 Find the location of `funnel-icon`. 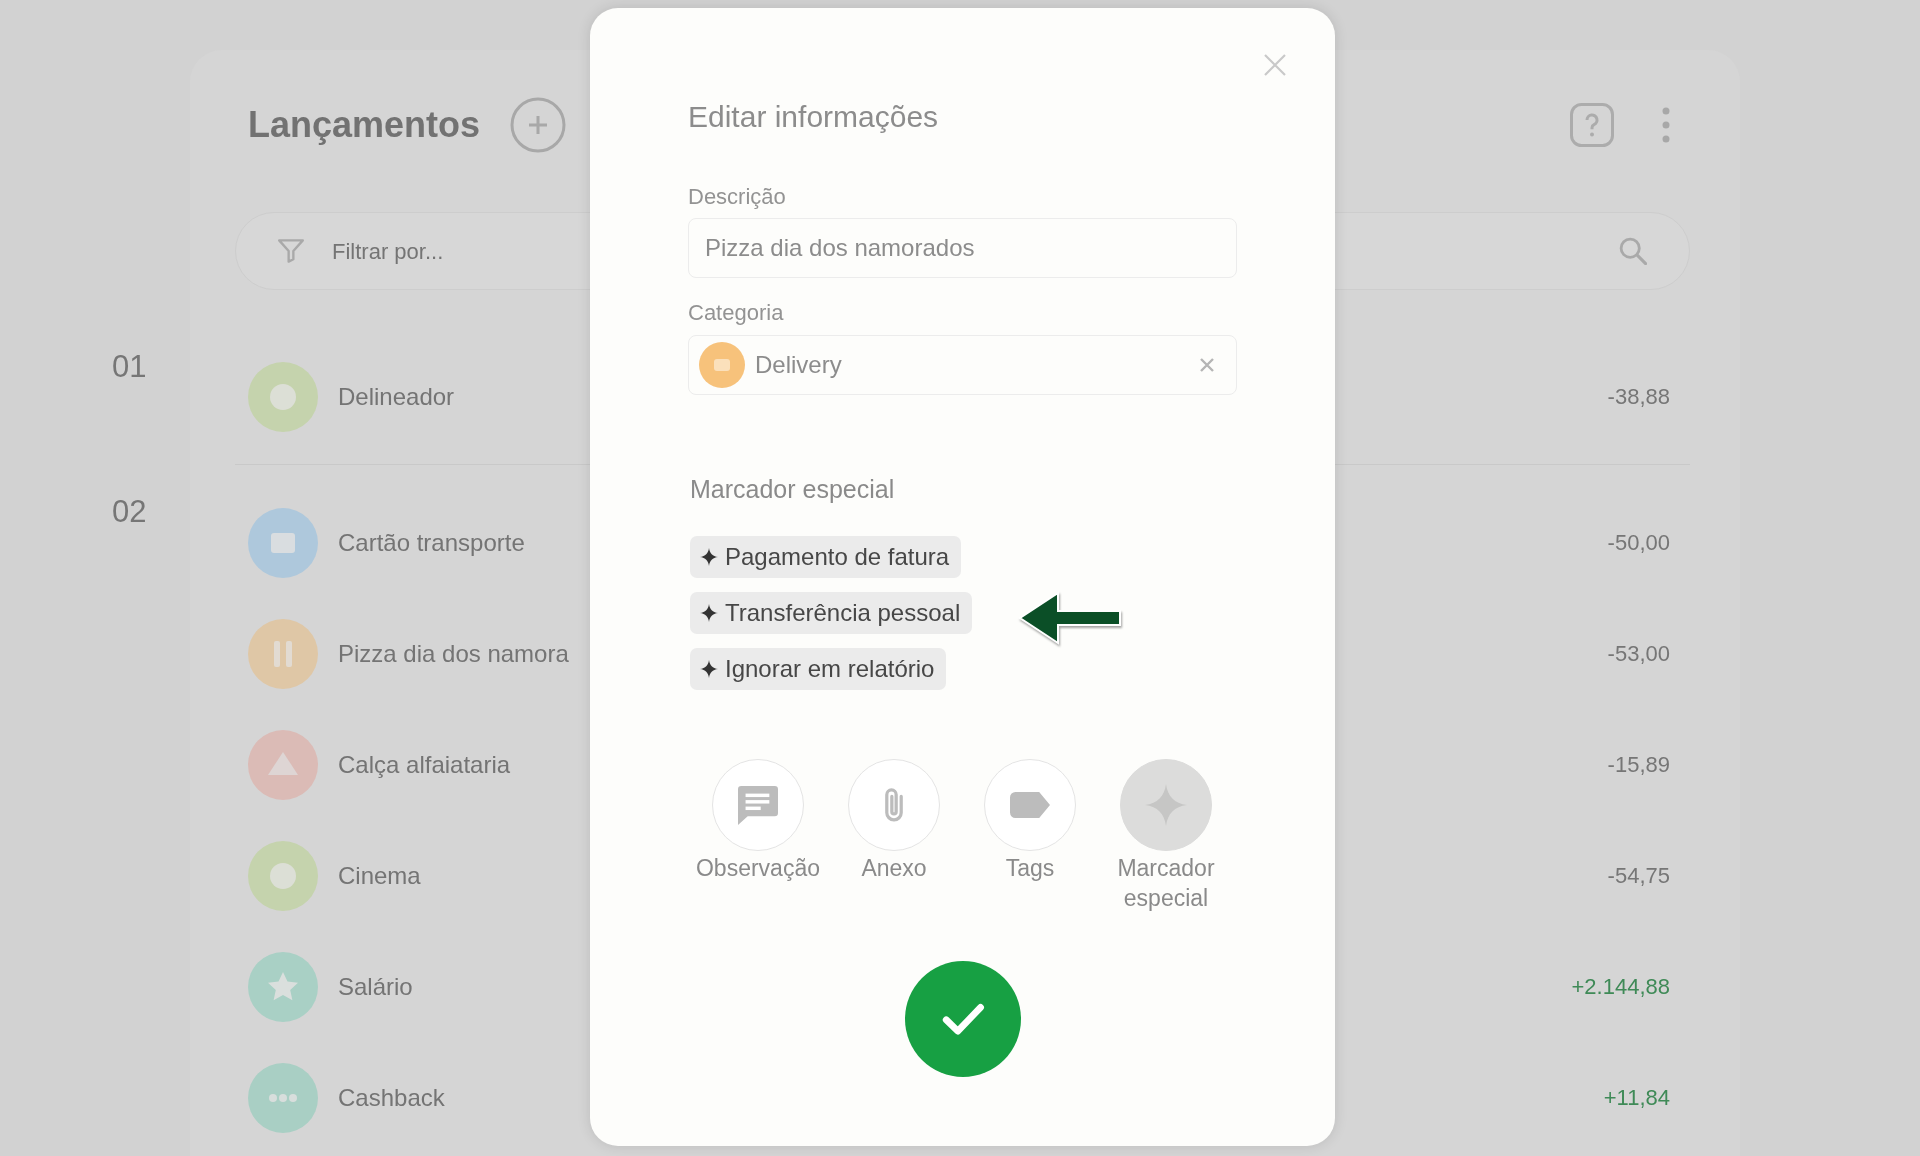

funnel-icon is located at coordinates (291, 251).